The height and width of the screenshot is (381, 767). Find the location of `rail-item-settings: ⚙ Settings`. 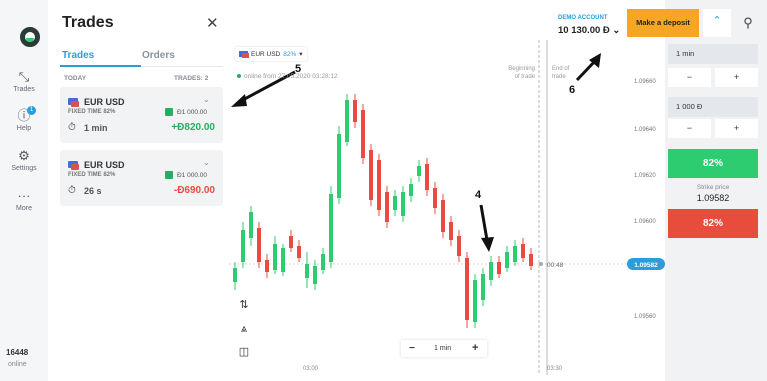

rail-item-settings: ⚙ Settings is located at coordinates (24, 160).